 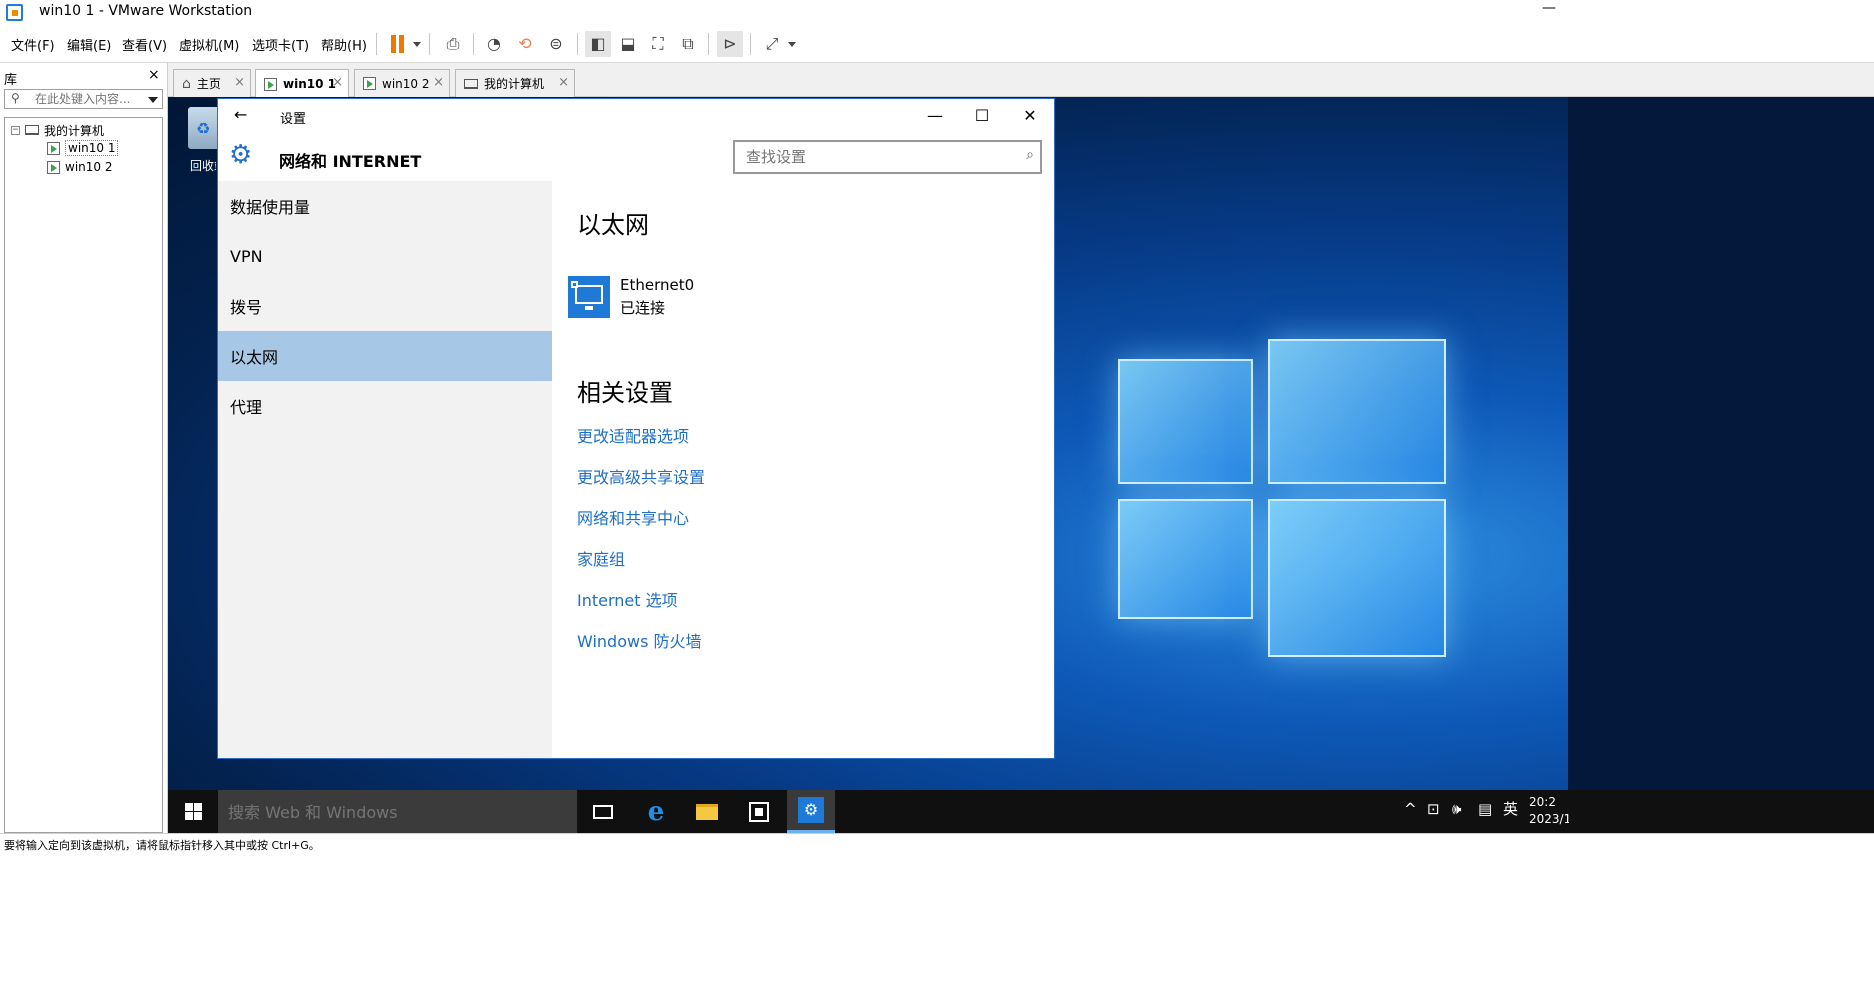 What do you see at coordinates (598, 44) in the screenshot?
I see `library-view-button: ◧` at bounding box center [598, 44].